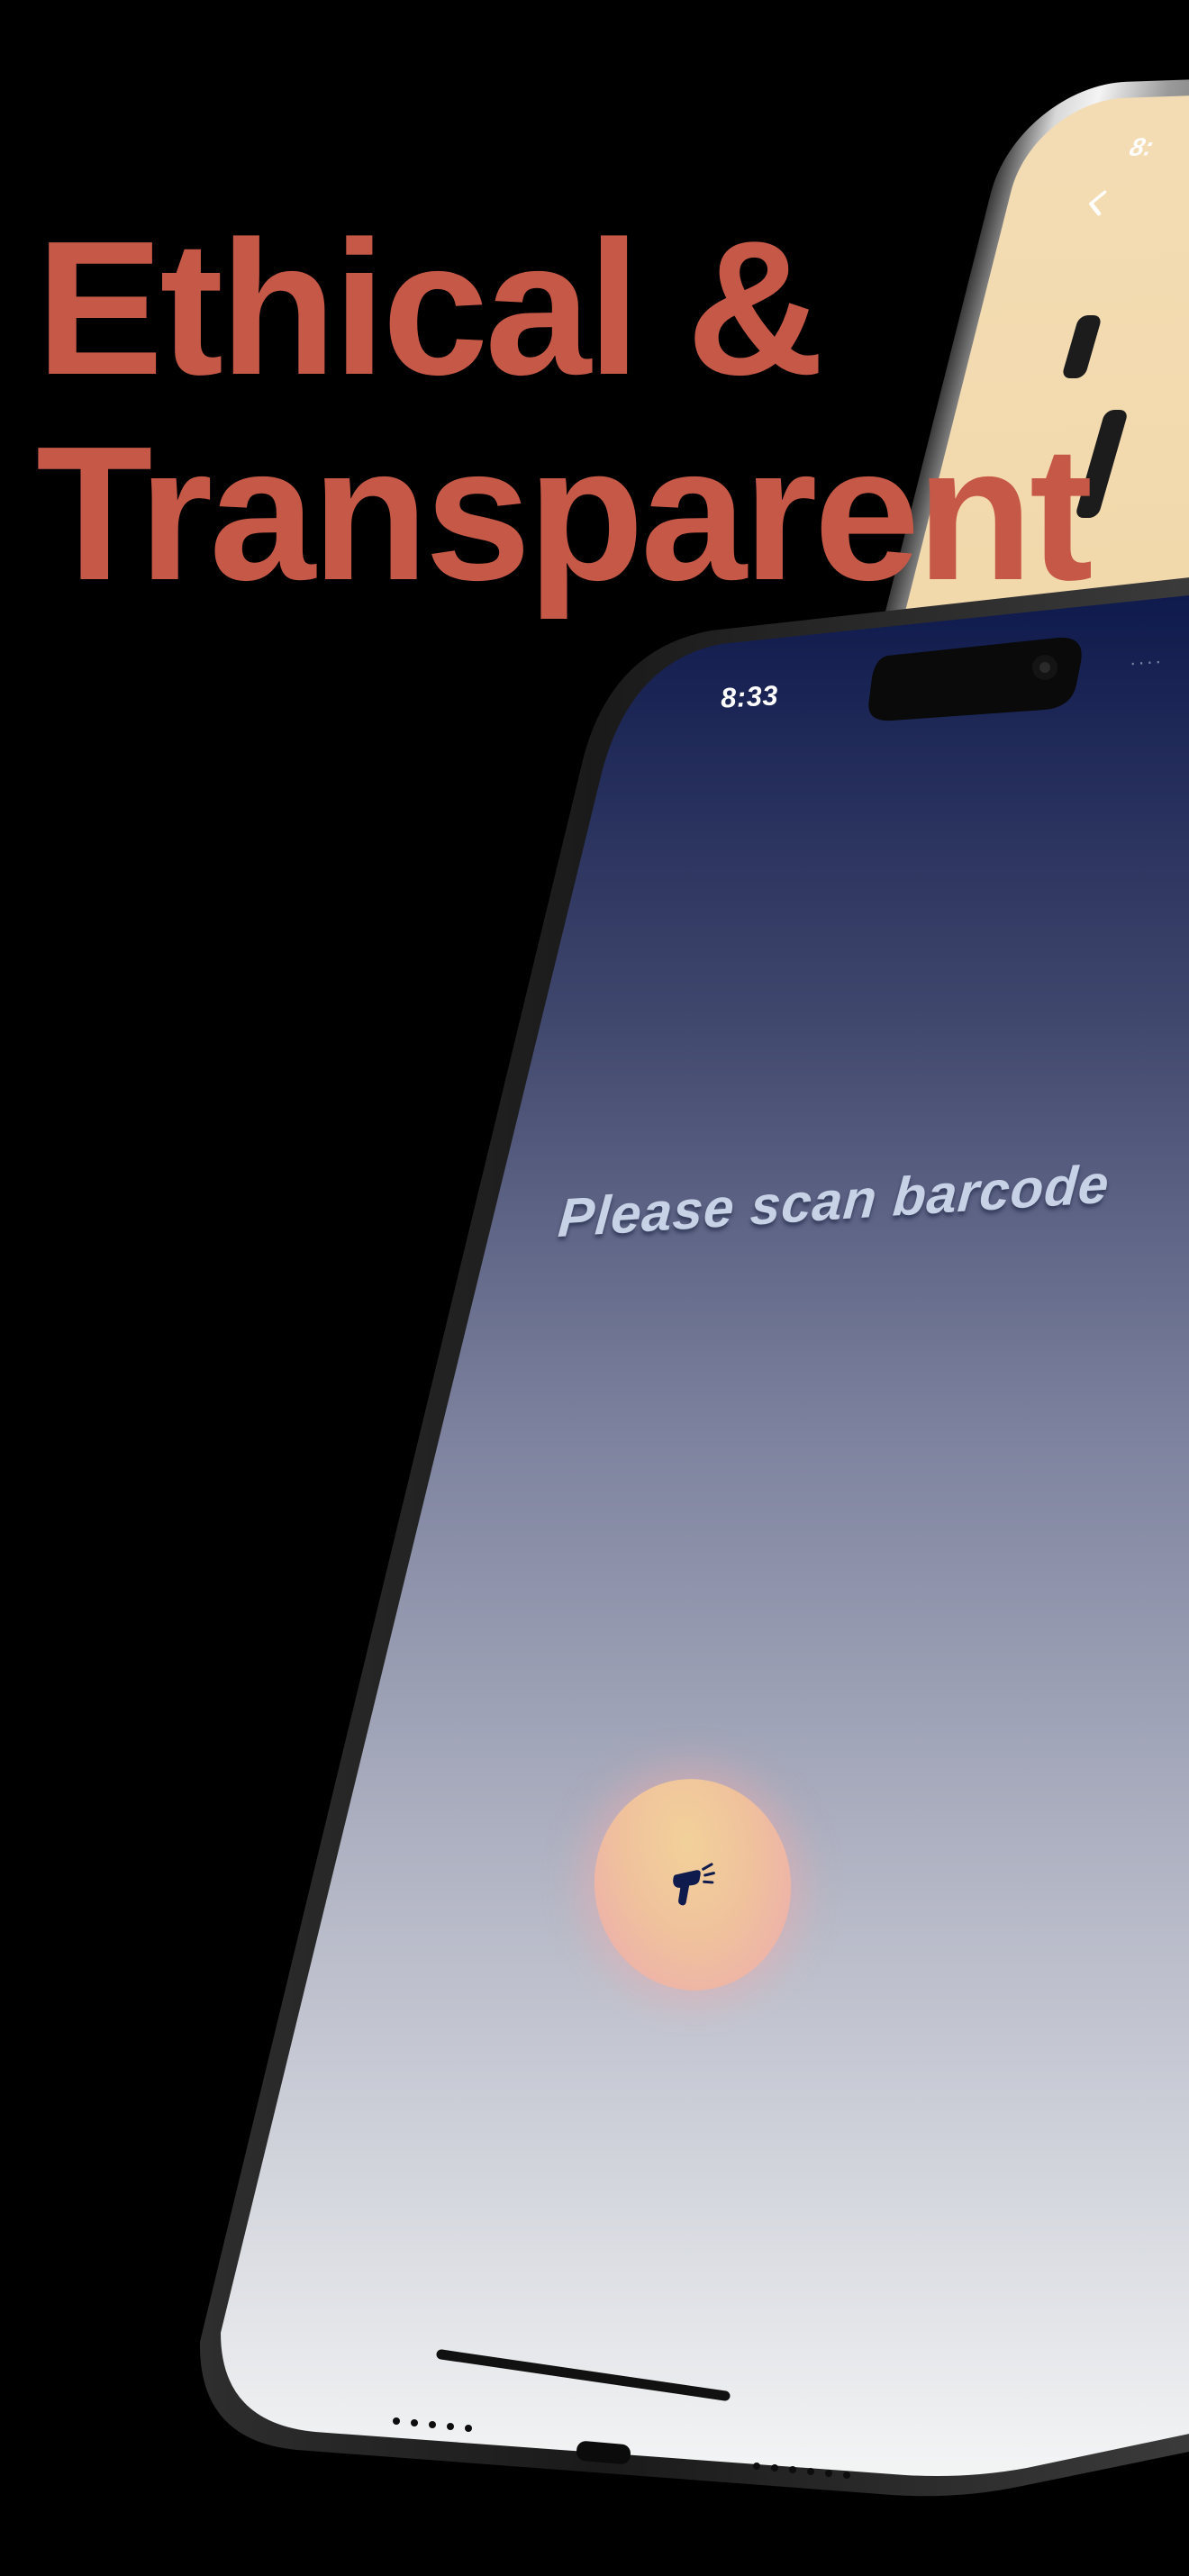  What do you see at coordinates (1147, 662) in the screenshot?
I see `status-bar-indicators: ····` at bounding box center [1147, 662].